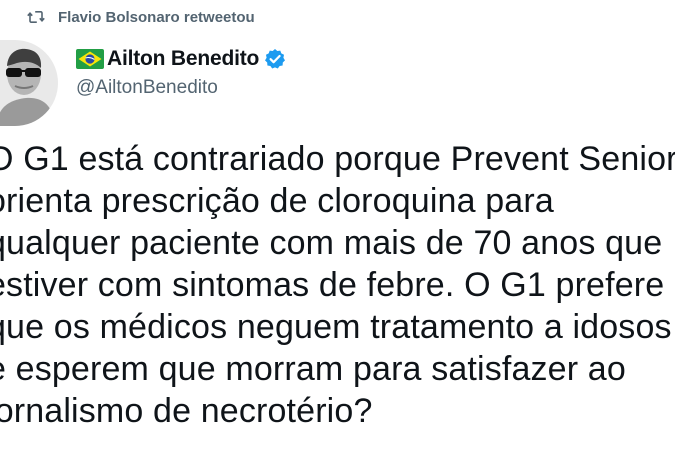  Describe the element at coordinates (29, 83) in the screenshot. I see `avatar` at that location.